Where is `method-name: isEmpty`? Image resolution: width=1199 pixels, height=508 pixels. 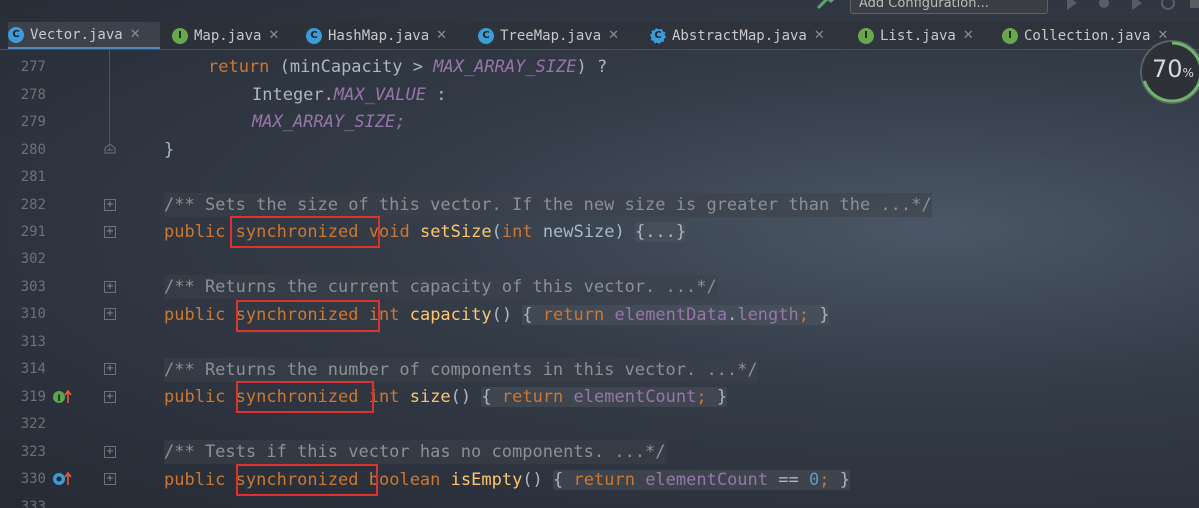
method-name: isEmpty is located at coordinates (486, 480).